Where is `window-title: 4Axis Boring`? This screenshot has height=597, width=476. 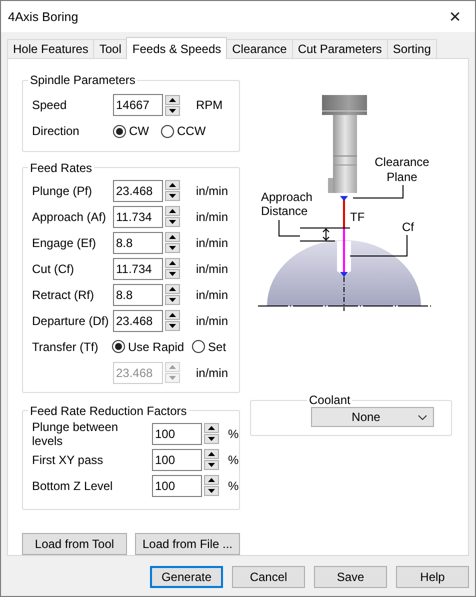 window-title: 4Axis Boring is located at coordinates (43, 17).